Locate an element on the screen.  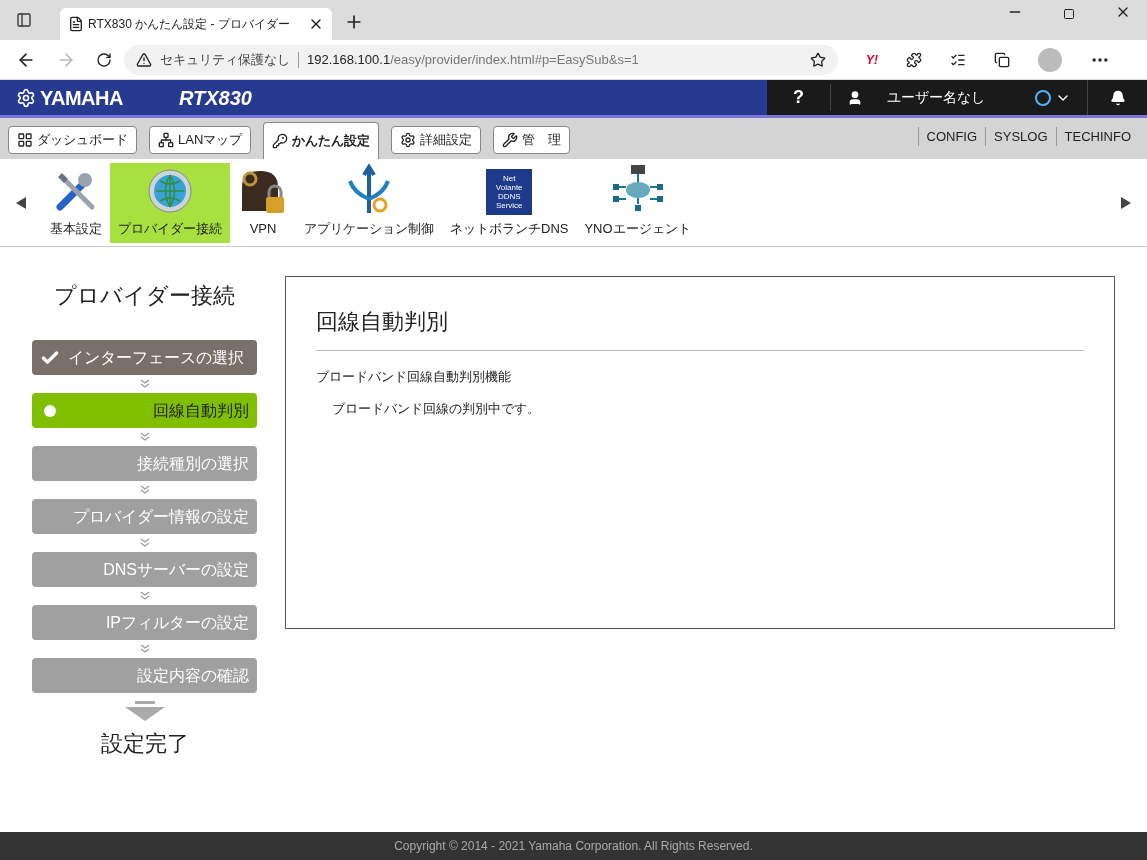
help-button: ? is located at coordinates (799, 97).